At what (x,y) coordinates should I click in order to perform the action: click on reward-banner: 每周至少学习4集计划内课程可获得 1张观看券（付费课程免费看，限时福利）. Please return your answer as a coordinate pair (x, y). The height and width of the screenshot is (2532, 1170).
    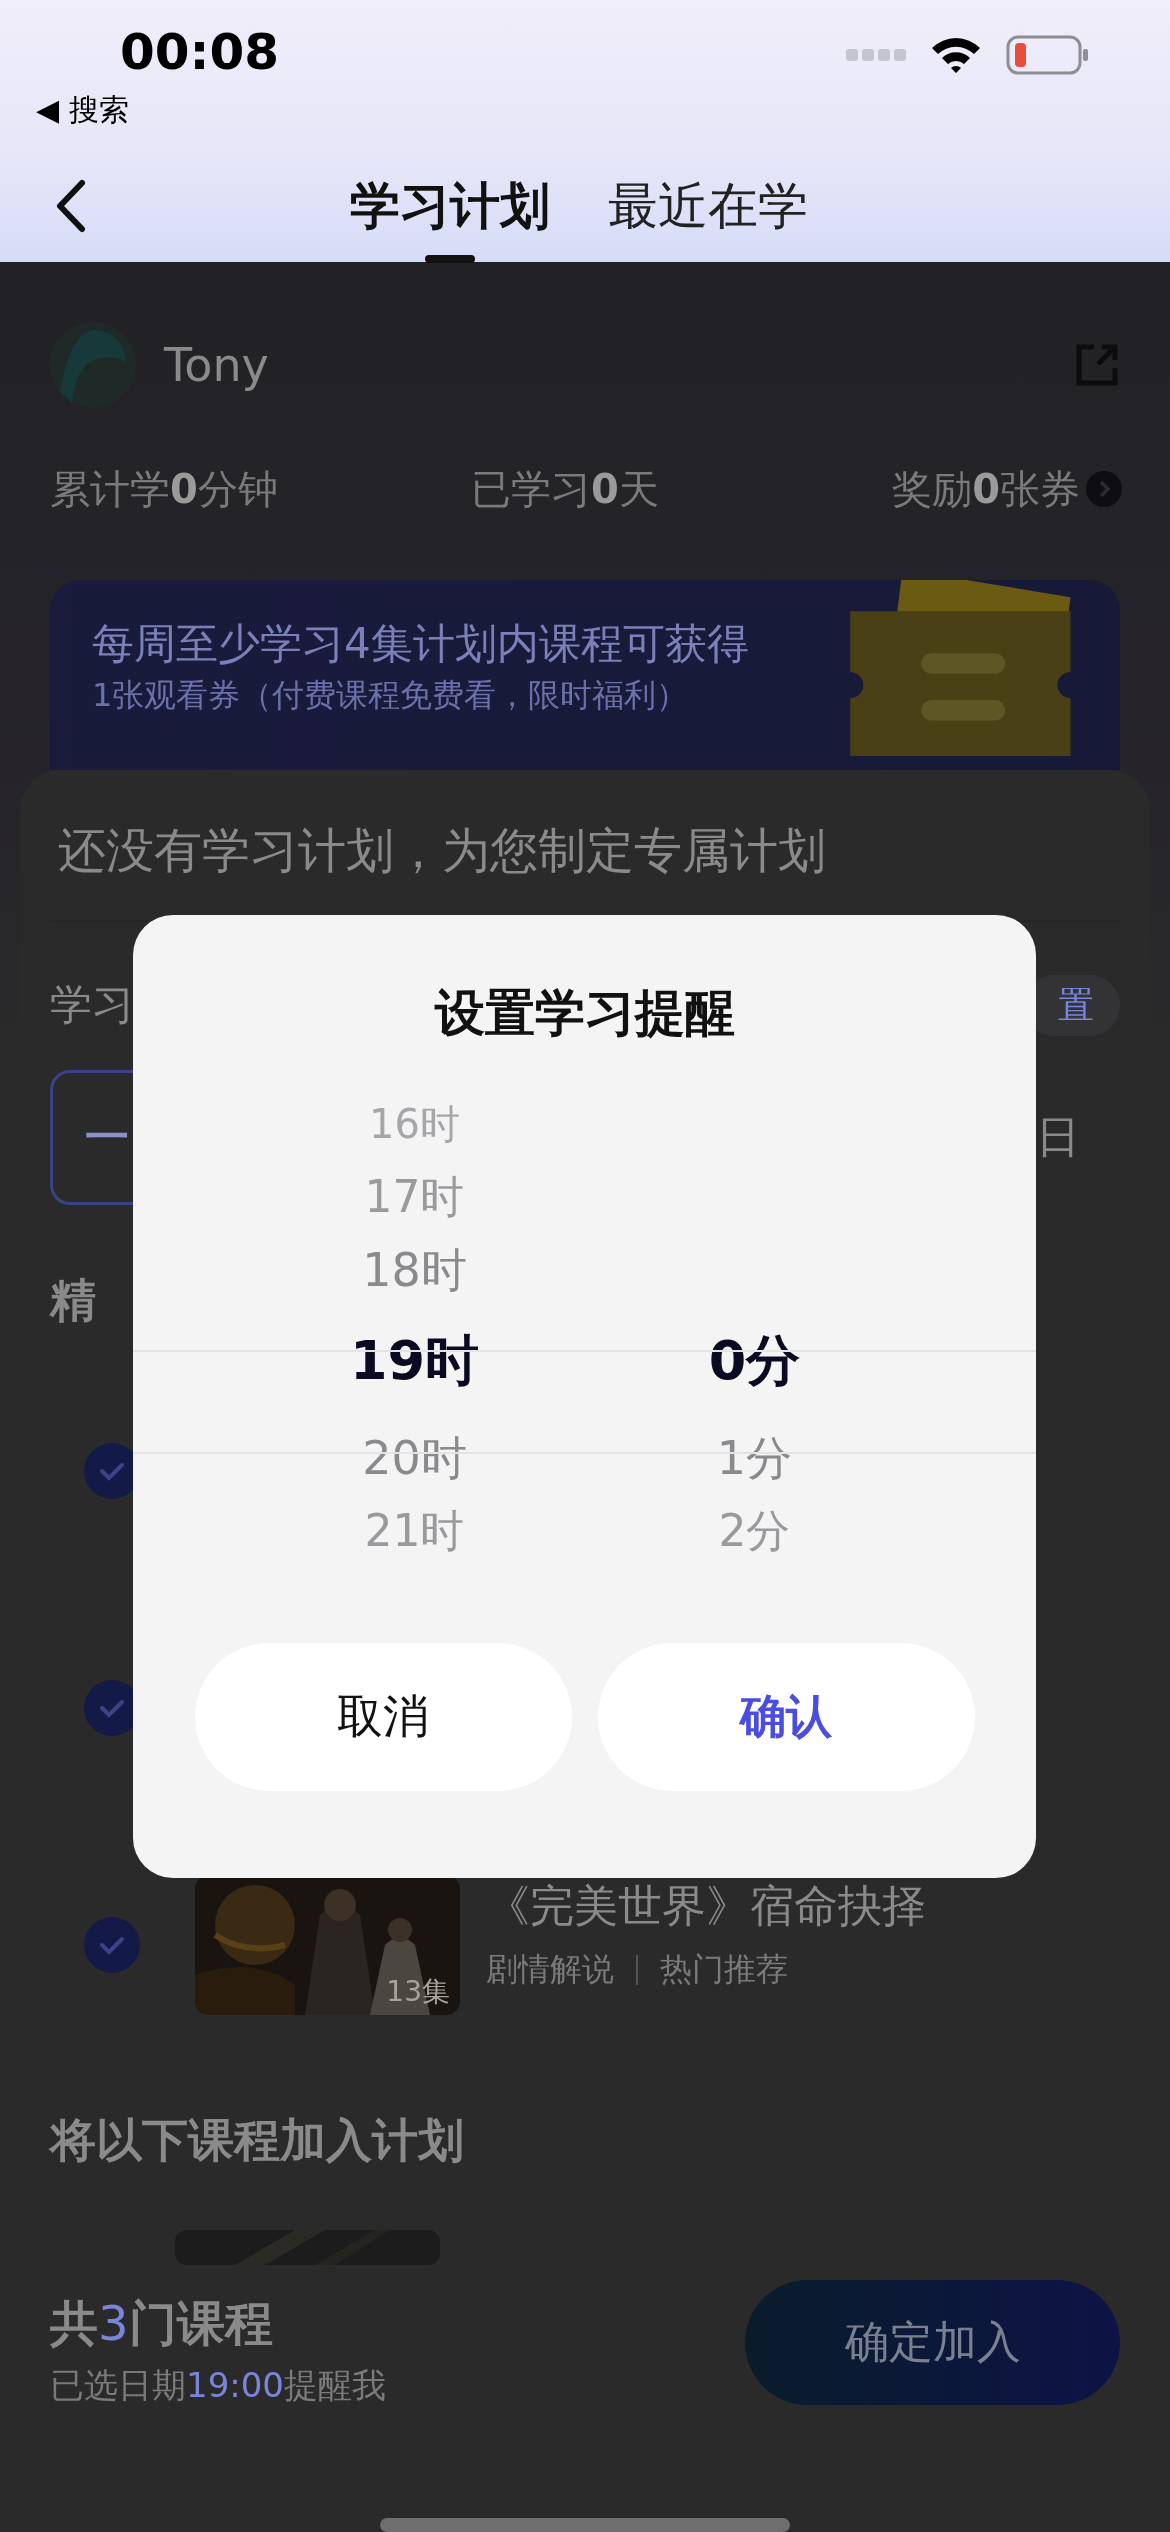
    Looking at the image, I should click on (585, 675).